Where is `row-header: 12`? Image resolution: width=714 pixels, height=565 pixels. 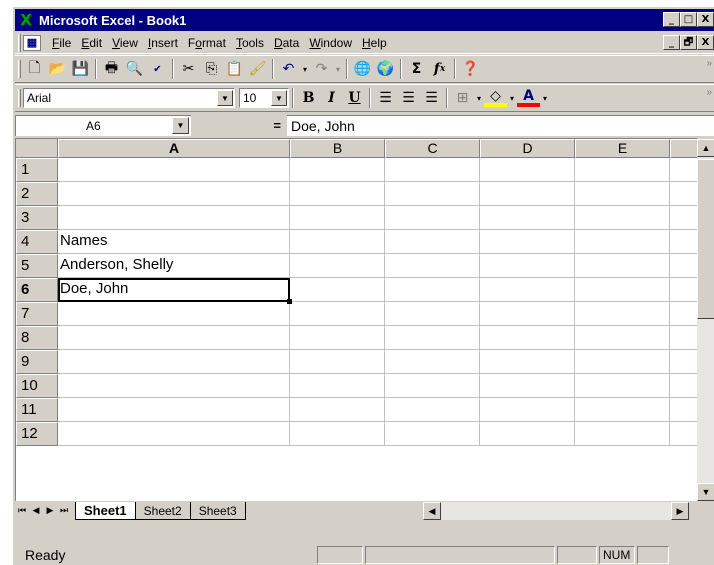 row-header: 12 is located at coordinates (37, 434).